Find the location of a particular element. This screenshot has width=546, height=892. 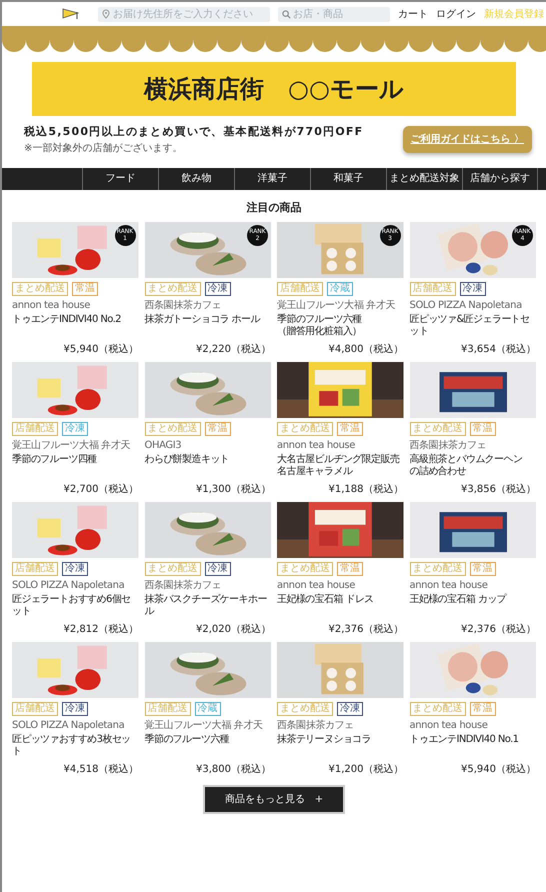

search-field: お店・商品 is located at coordinates (334, 14).